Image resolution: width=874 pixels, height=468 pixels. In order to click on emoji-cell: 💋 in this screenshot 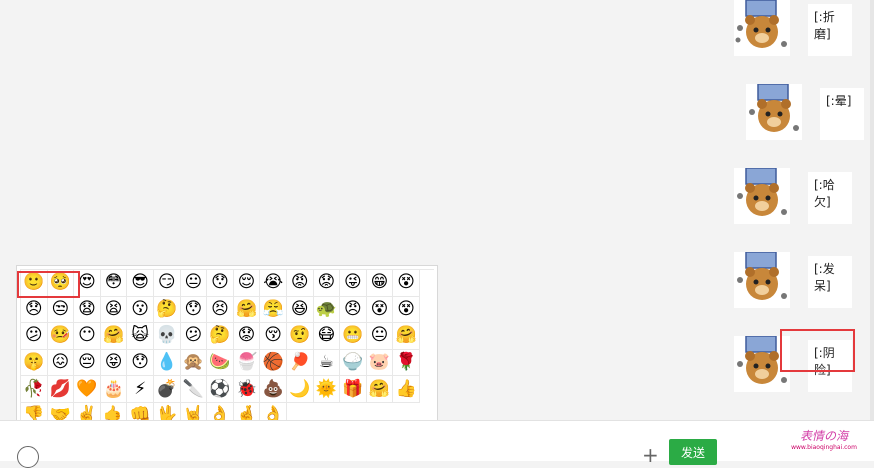, I will do `click(61, 389)`.